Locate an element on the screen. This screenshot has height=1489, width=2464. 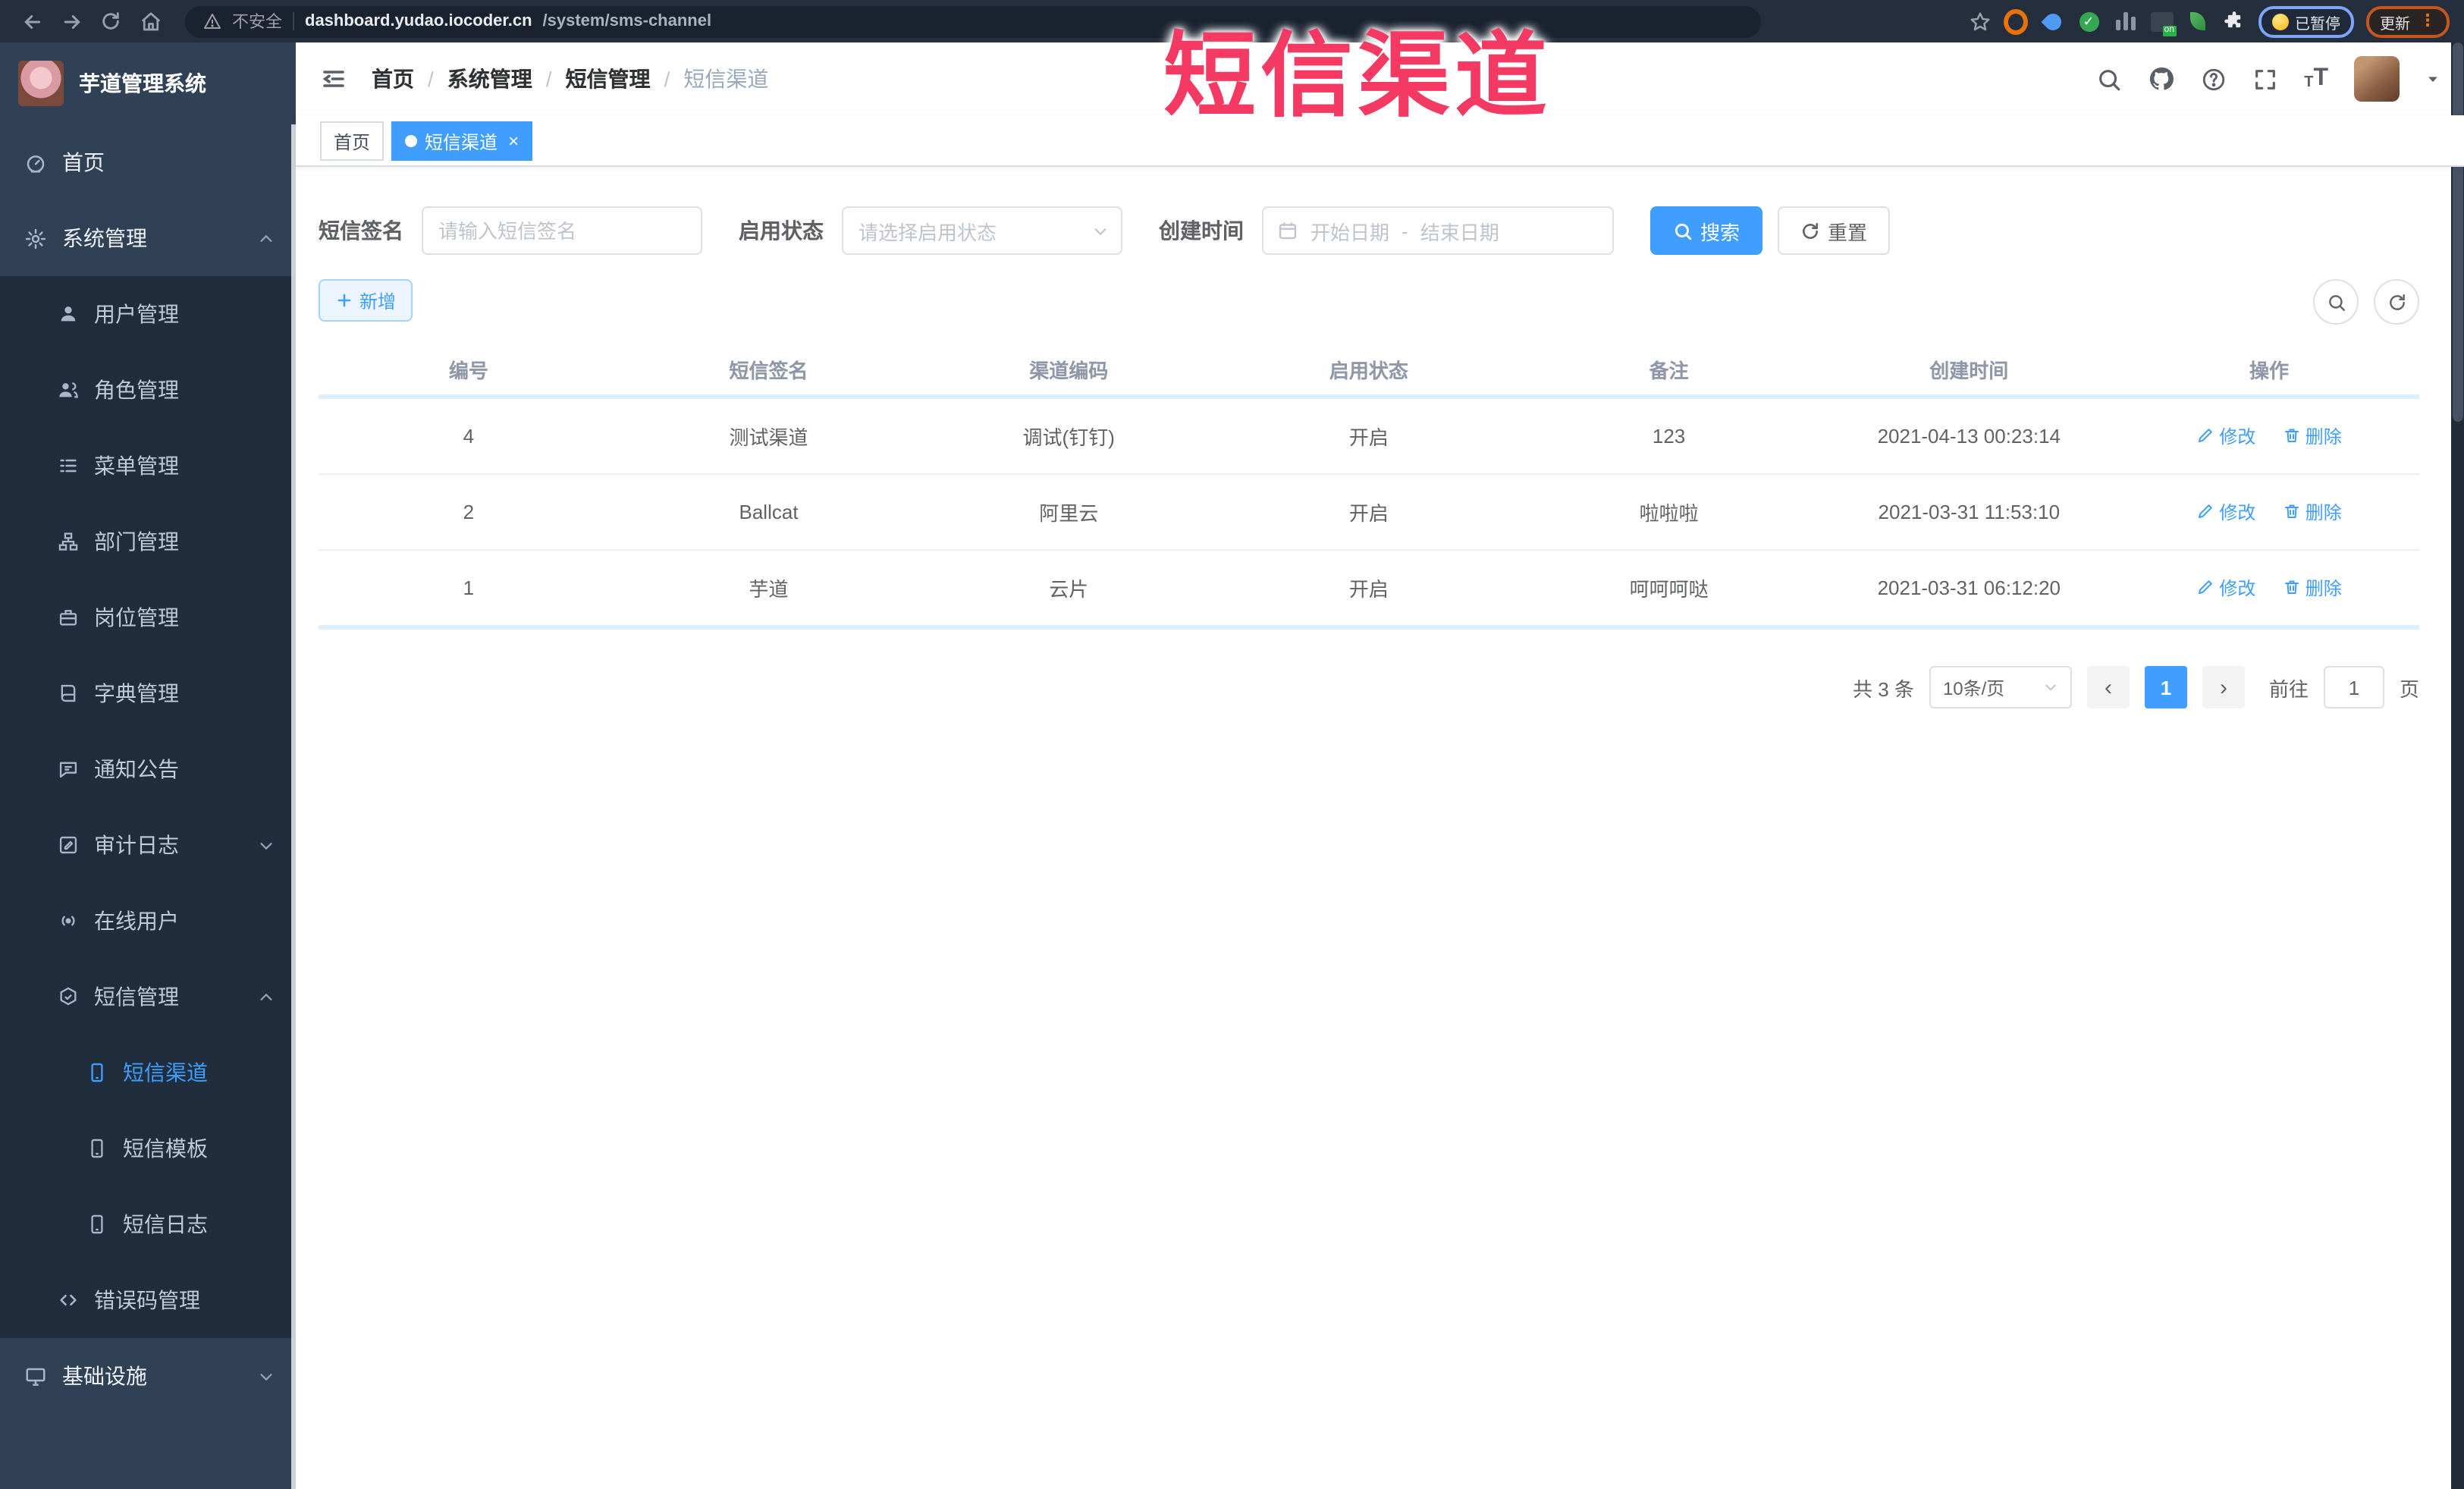
start-date-input: 开始日期 is located at coordinates (1350, 230).